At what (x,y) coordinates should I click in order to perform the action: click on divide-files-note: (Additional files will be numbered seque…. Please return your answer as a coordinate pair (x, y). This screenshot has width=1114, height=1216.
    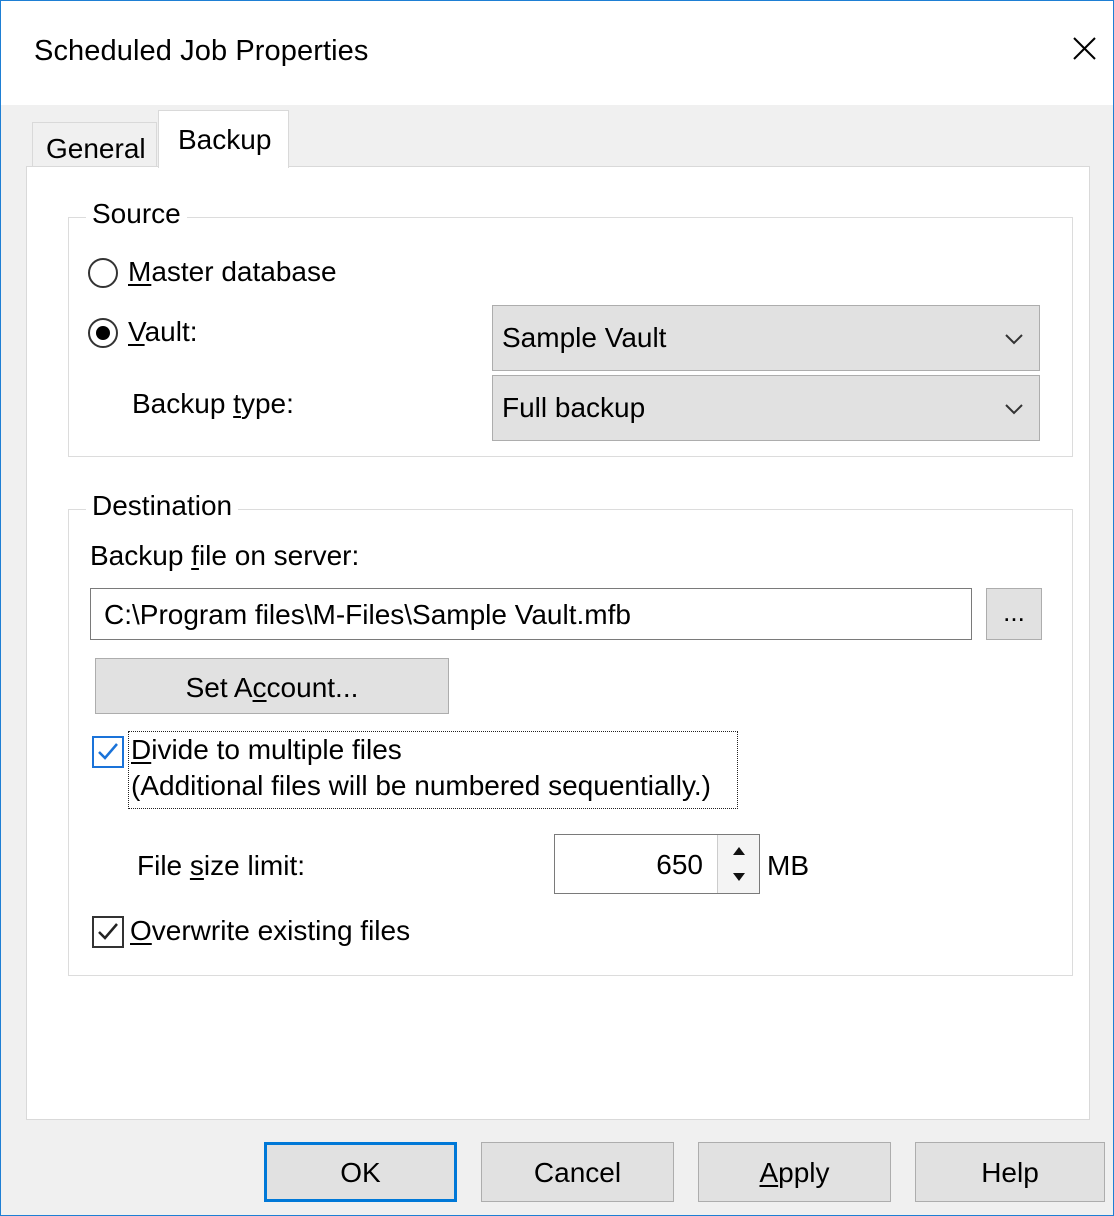
    Looking at the image, I should click on (421, 785).